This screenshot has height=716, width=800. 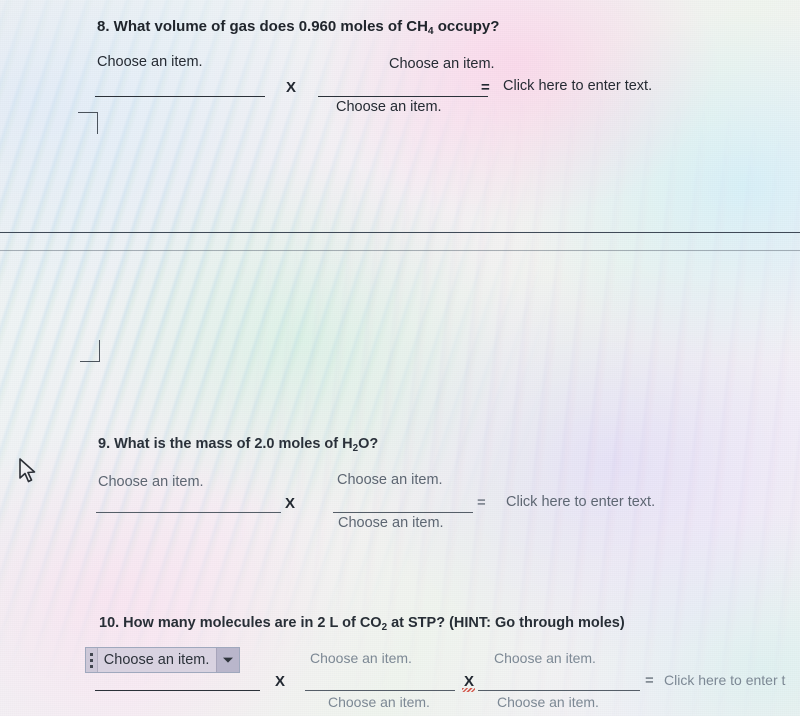 I want to click on q10-denominator-mid-placeholder: Choose an item., so click(x=379, y=702).